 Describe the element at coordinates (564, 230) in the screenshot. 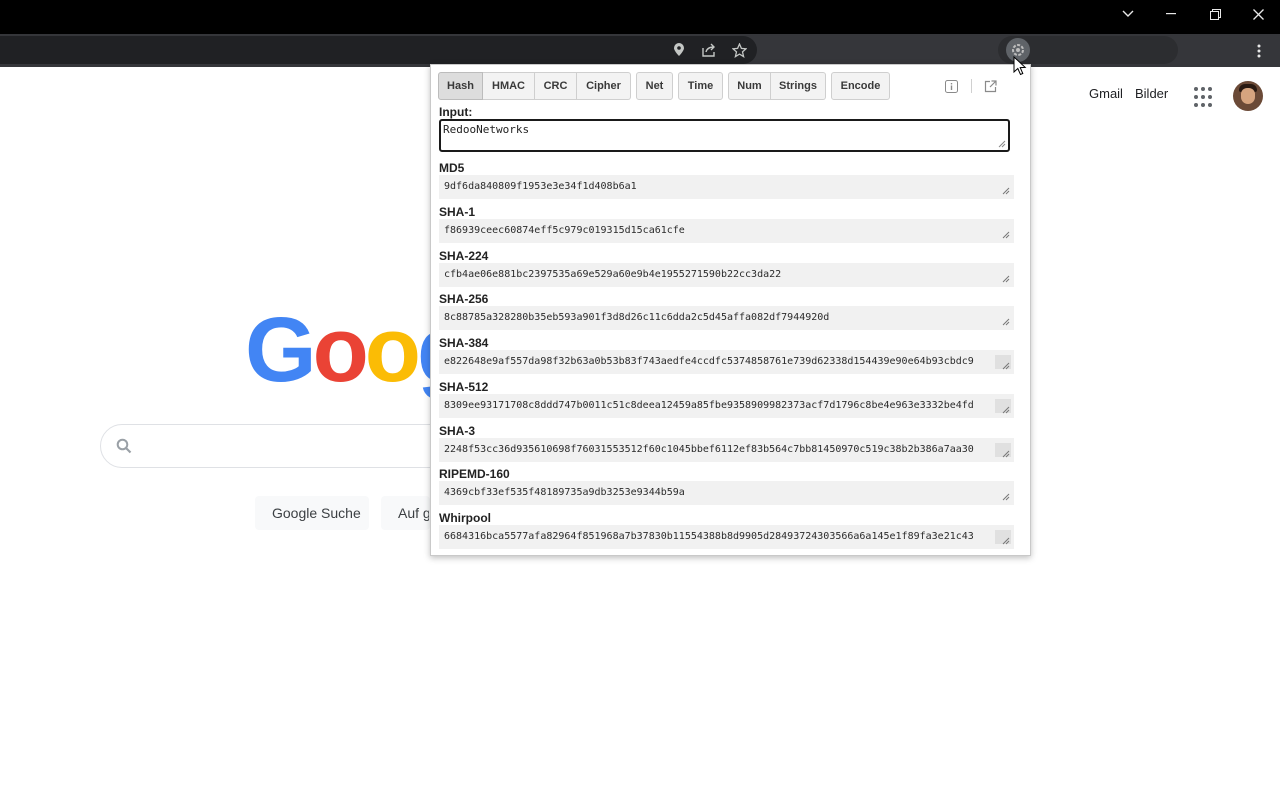

I see `hash-value: f86939ceec60874eff5c979c019315d15ca61cfe` at that location.